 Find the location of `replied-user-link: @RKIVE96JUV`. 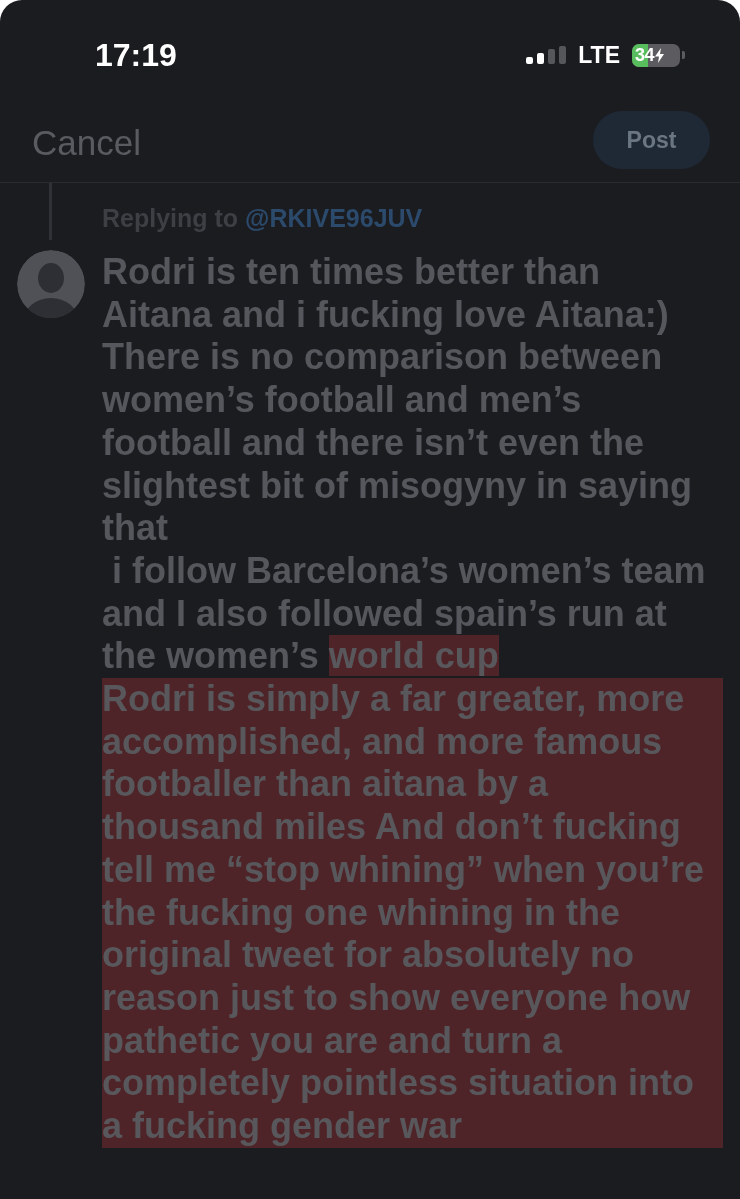

replied-user-link: @RKIVE96JUV is located at coordinates (334, 218).